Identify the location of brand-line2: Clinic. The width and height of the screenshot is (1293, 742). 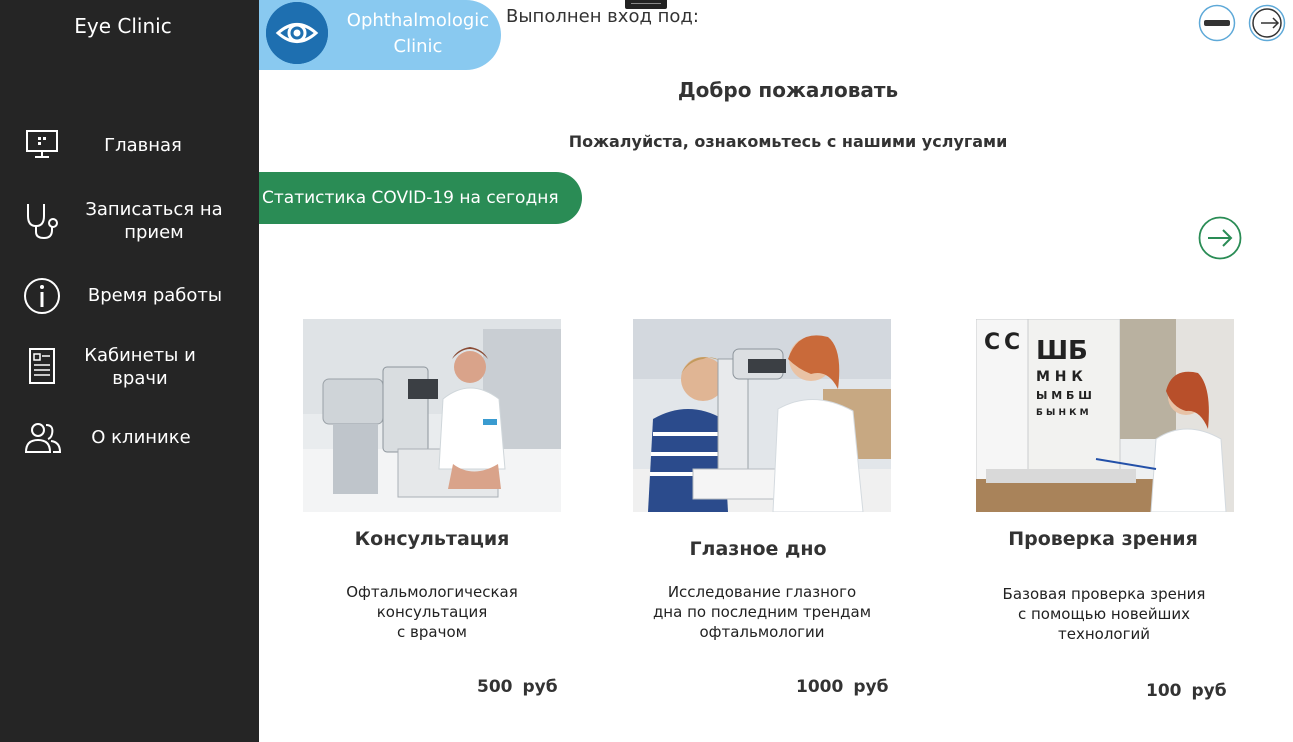
(418, 46).